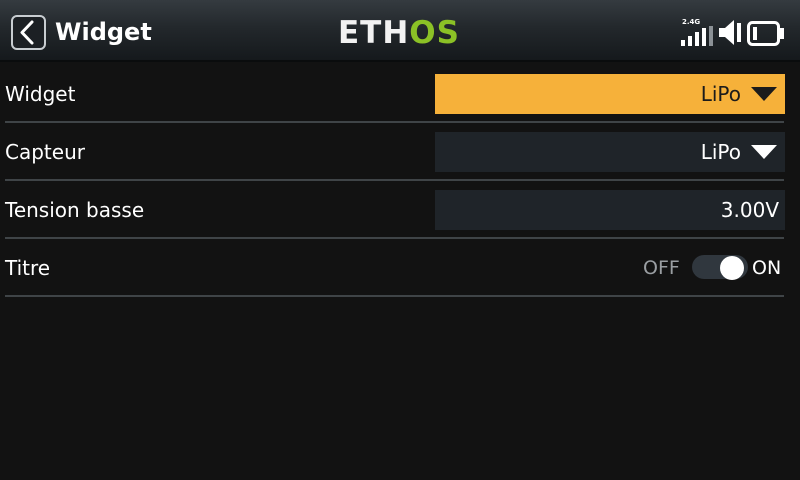 This screenshot has height=480, width=800. Describe the element at coordinates (394, 296) in the screenshot. I see `divider` at that location.